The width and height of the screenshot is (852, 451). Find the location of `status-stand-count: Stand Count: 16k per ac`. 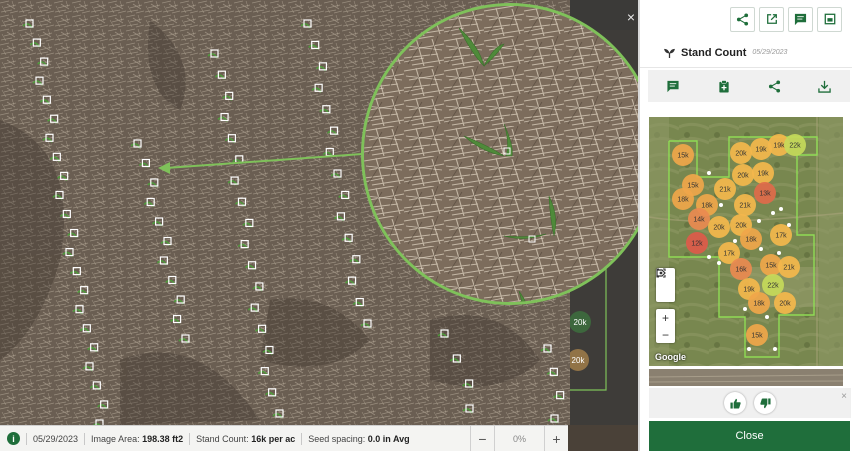

status-stand-count: Stand Count: 16k per ac is located at coordinates (245, 438).